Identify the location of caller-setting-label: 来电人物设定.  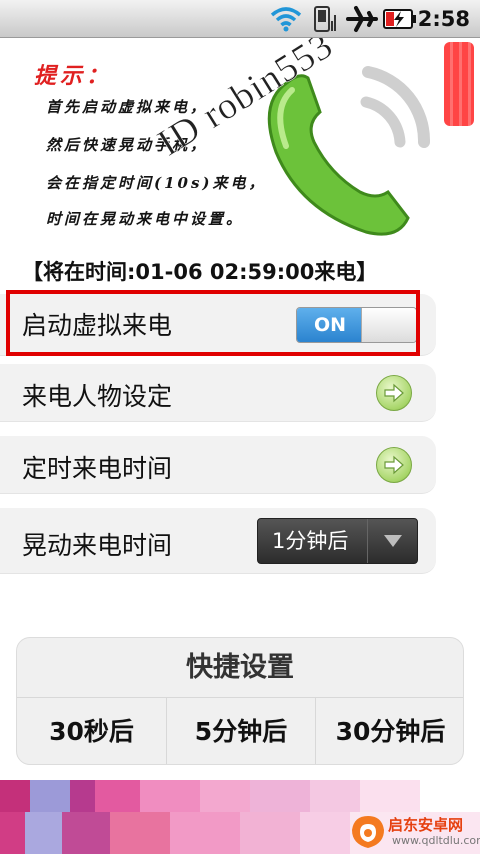
(97, 396).